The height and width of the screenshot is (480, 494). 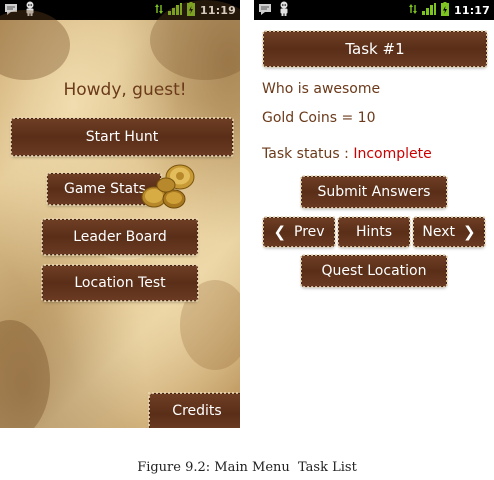 What do you see at coordinates (319, 118) in the screenshot?
I see `gold-coins-text: Gold Coins = 10` at bounding box center [319, 118].